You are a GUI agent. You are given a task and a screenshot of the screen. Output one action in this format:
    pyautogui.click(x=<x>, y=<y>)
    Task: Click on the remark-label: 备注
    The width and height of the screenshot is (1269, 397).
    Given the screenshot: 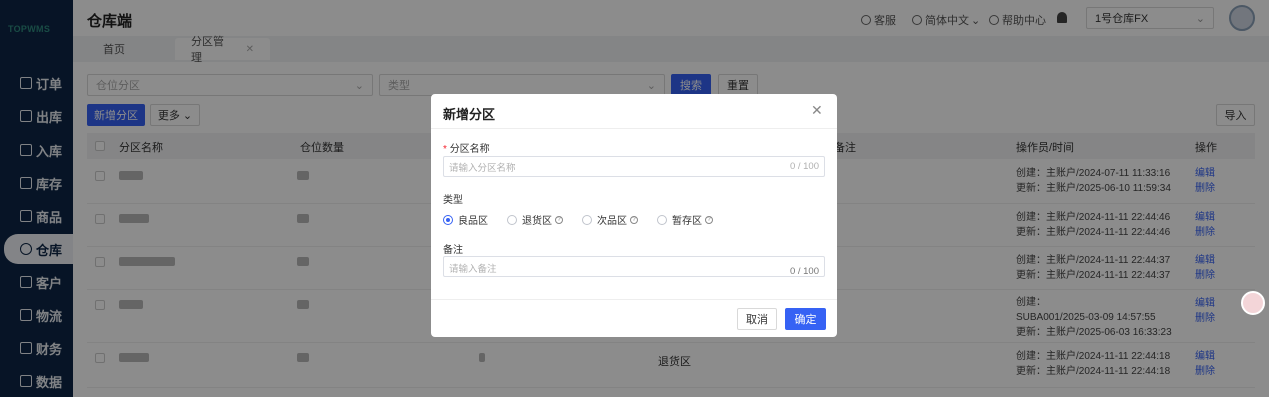 What is the action you would take?
    pyautogui.click(x=453, y=250)
    